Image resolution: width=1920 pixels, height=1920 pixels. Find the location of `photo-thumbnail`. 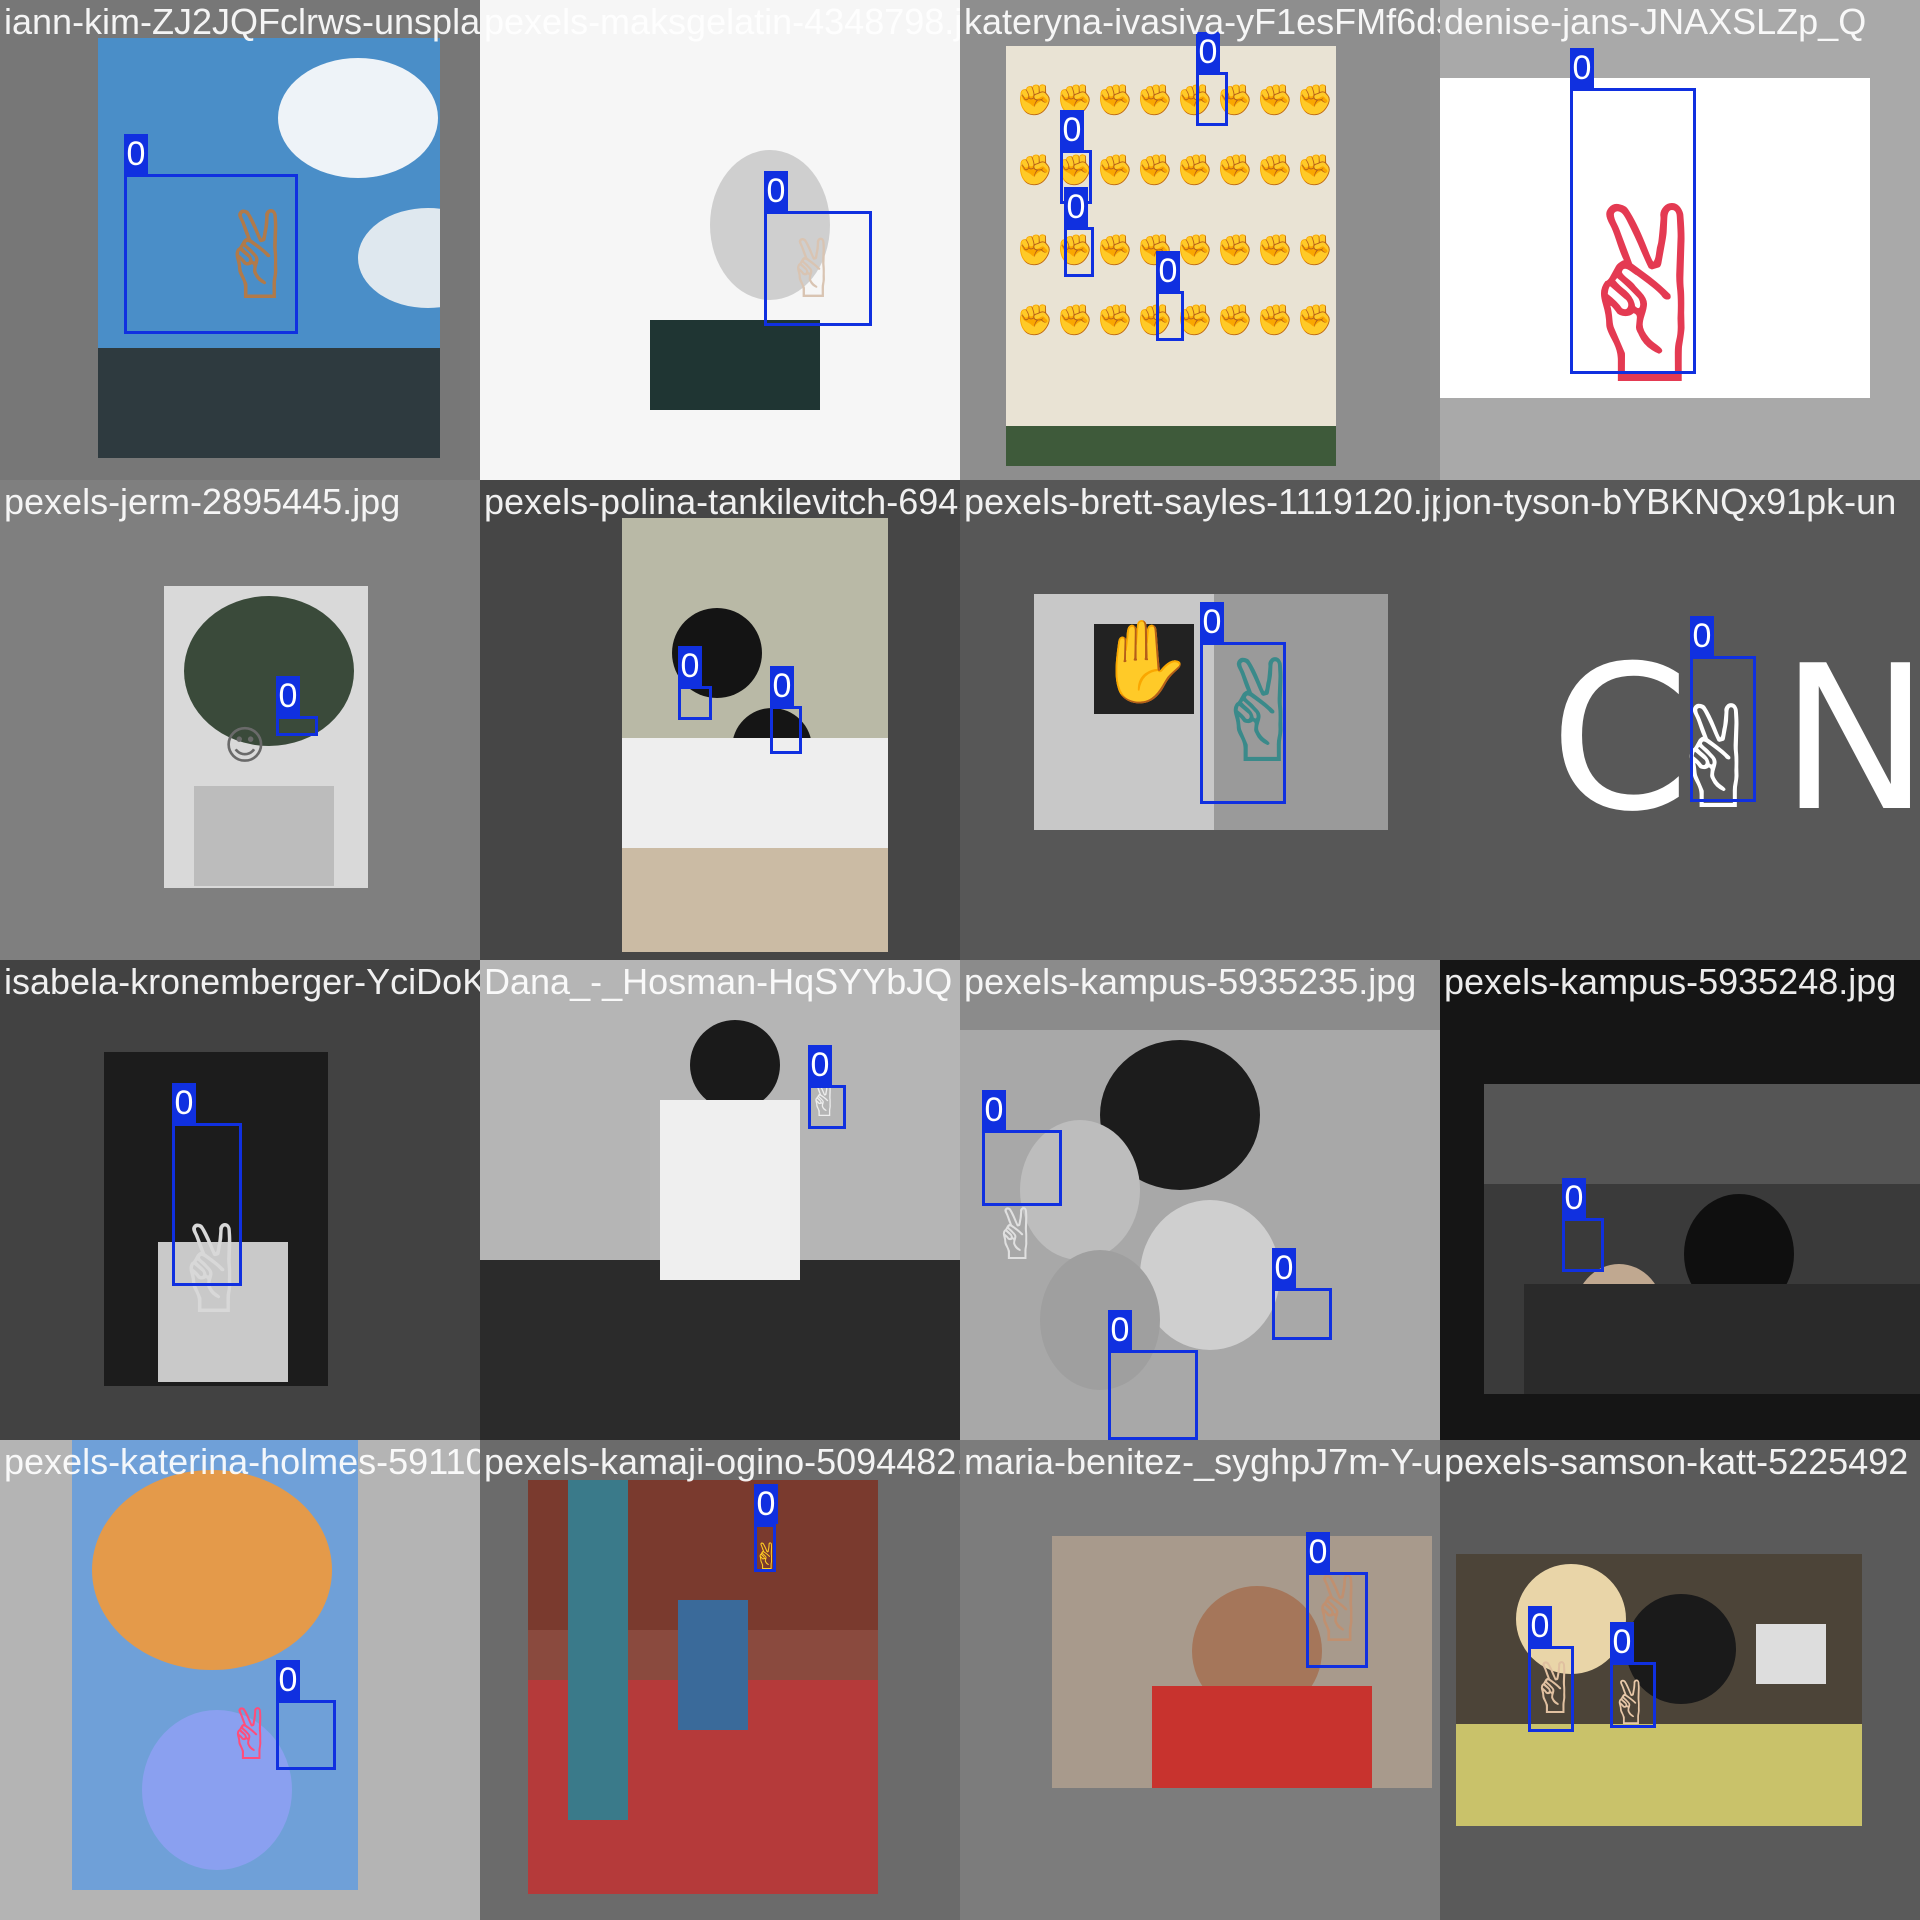

photo-thumbnail is located at coordinates (1702, 1239).